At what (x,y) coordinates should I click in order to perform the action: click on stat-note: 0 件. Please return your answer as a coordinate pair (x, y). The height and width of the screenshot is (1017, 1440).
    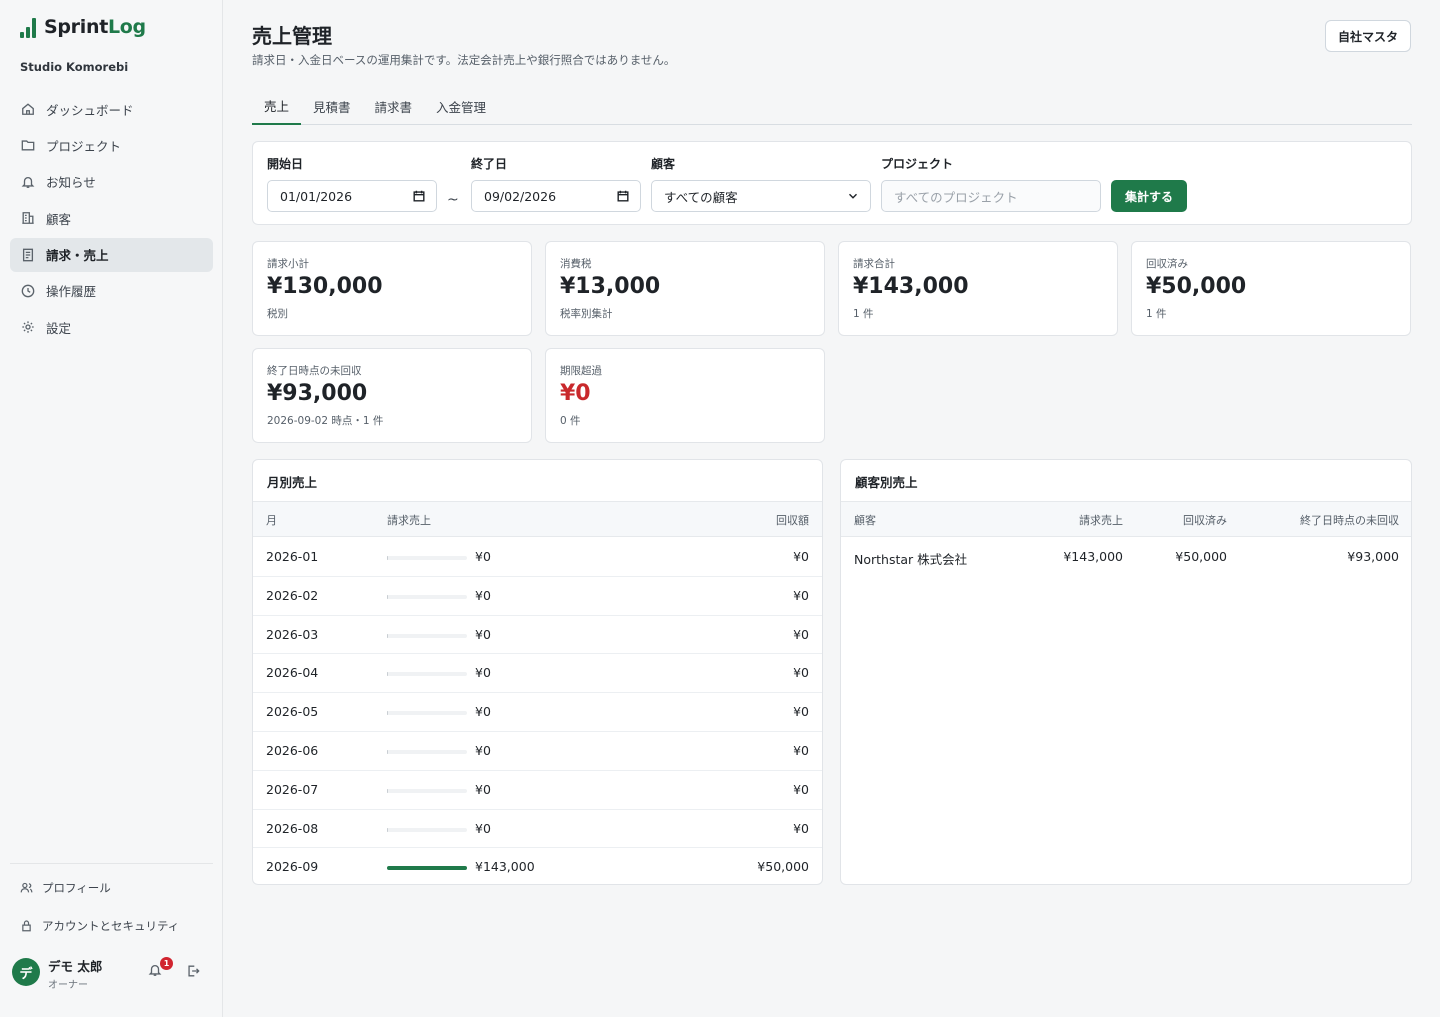
    Looking at the image, I should click on (570, 421).